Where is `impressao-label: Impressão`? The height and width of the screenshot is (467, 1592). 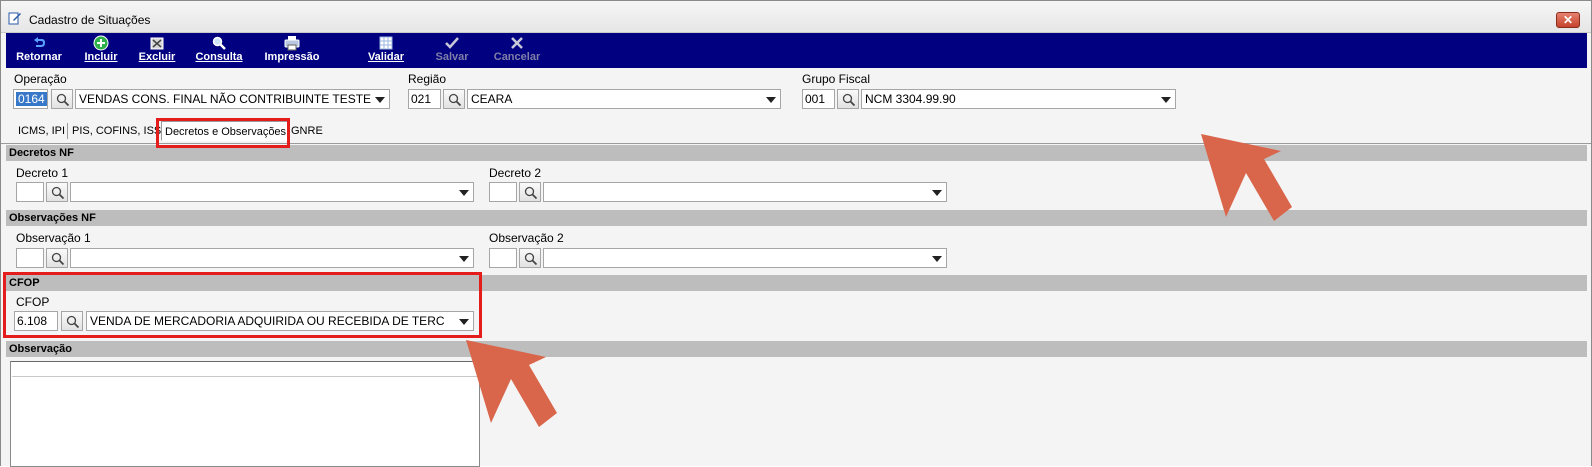 impressao-label: Impressão is located at coordinates (292, 57).